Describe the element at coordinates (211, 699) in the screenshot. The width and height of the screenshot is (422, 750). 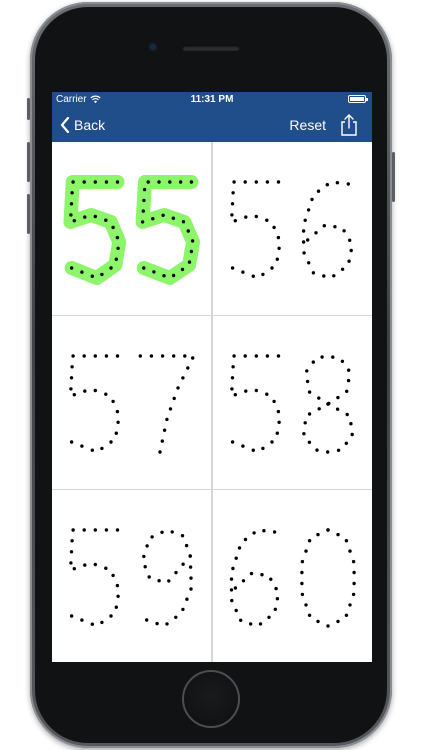
I see `home-button` at that location.